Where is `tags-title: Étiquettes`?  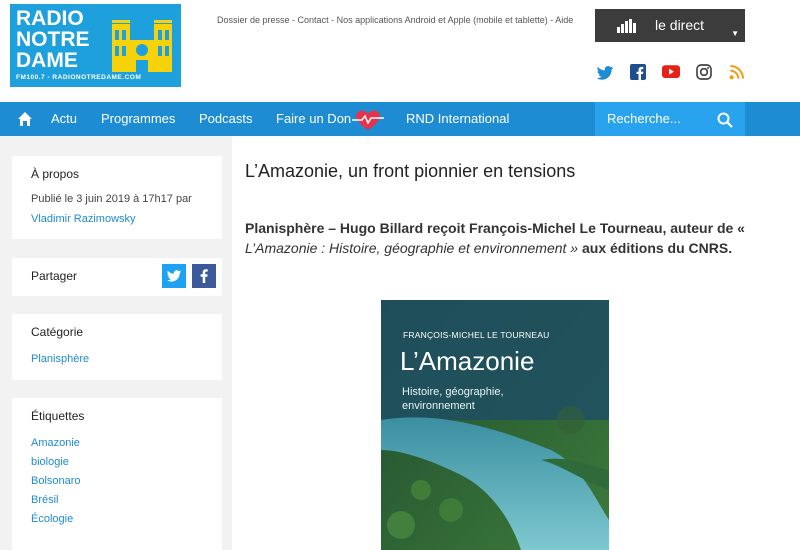 tags-title: Étiquettes is located at coordinates (58, 416).